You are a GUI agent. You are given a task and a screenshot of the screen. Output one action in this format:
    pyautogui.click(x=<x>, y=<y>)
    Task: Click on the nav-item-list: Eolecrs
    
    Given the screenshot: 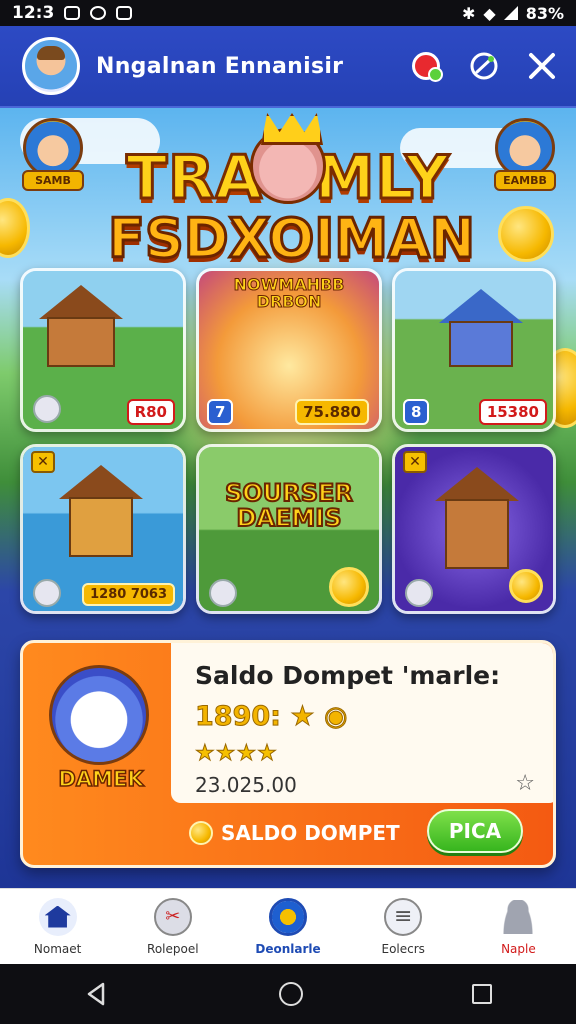 What is the action you would take?
    pyautogui.click(x=403, y=926)
    